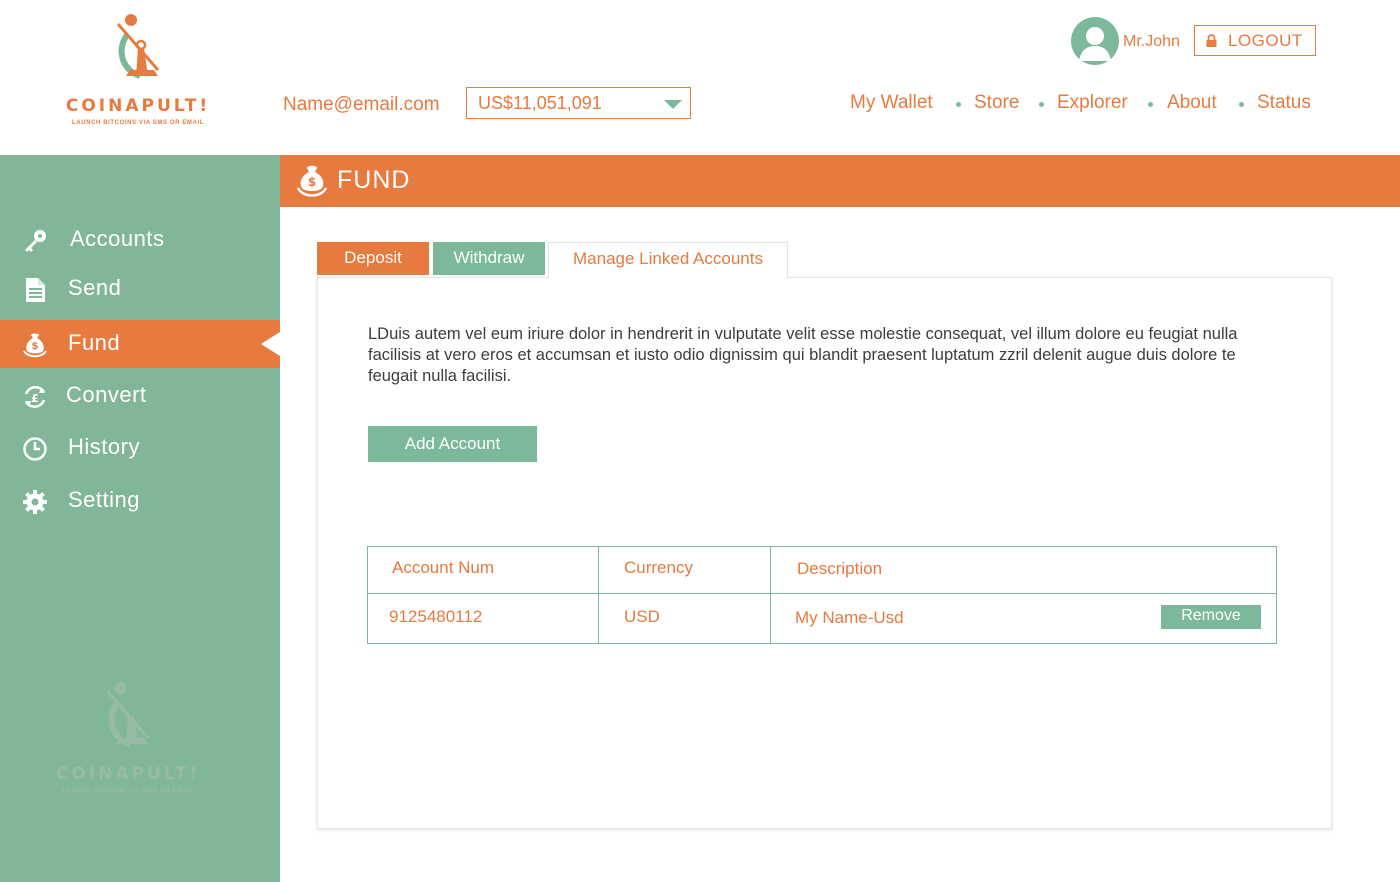  I want to click on add-account-button: Add Account, so click(452, 444).